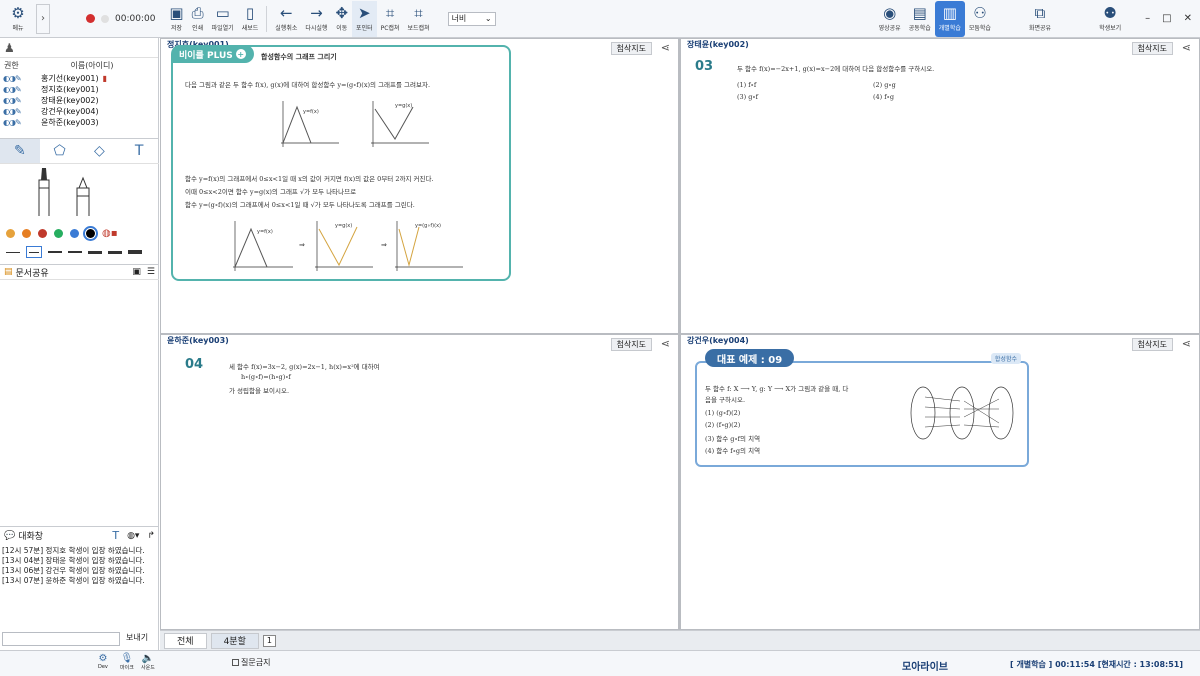  I want to click on layout-tab-bar: 전체 4분할 1, so click(680, 640).